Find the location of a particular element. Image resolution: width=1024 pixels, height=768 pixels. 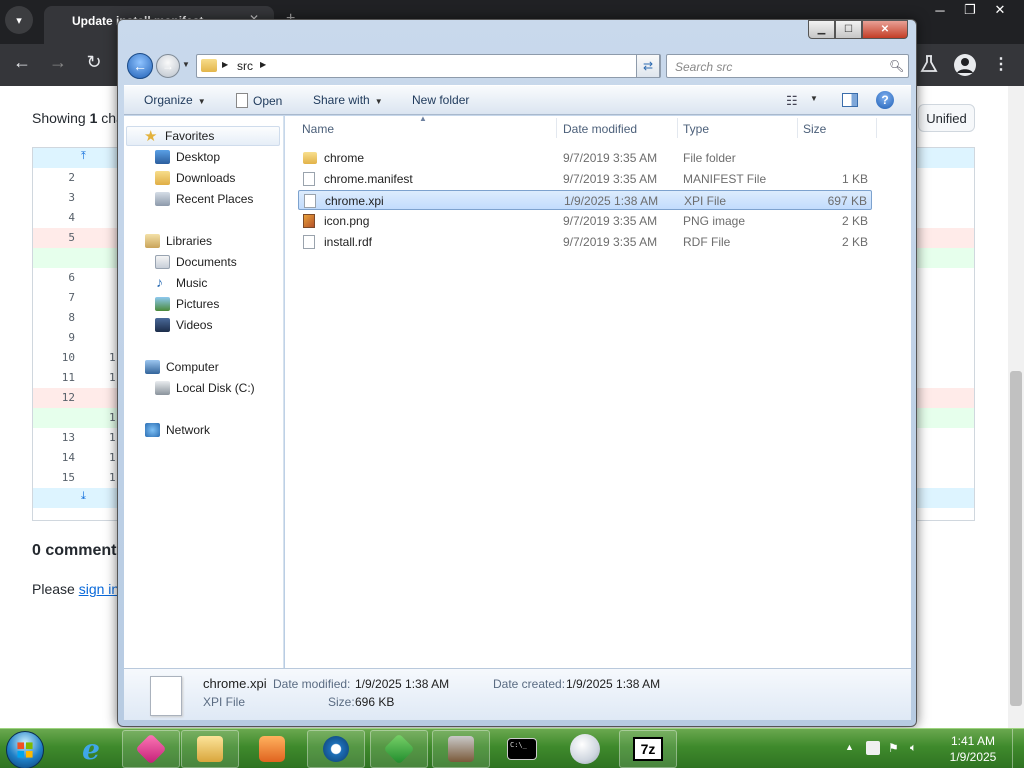

open-button: Open is located at coordinates (259, 100).